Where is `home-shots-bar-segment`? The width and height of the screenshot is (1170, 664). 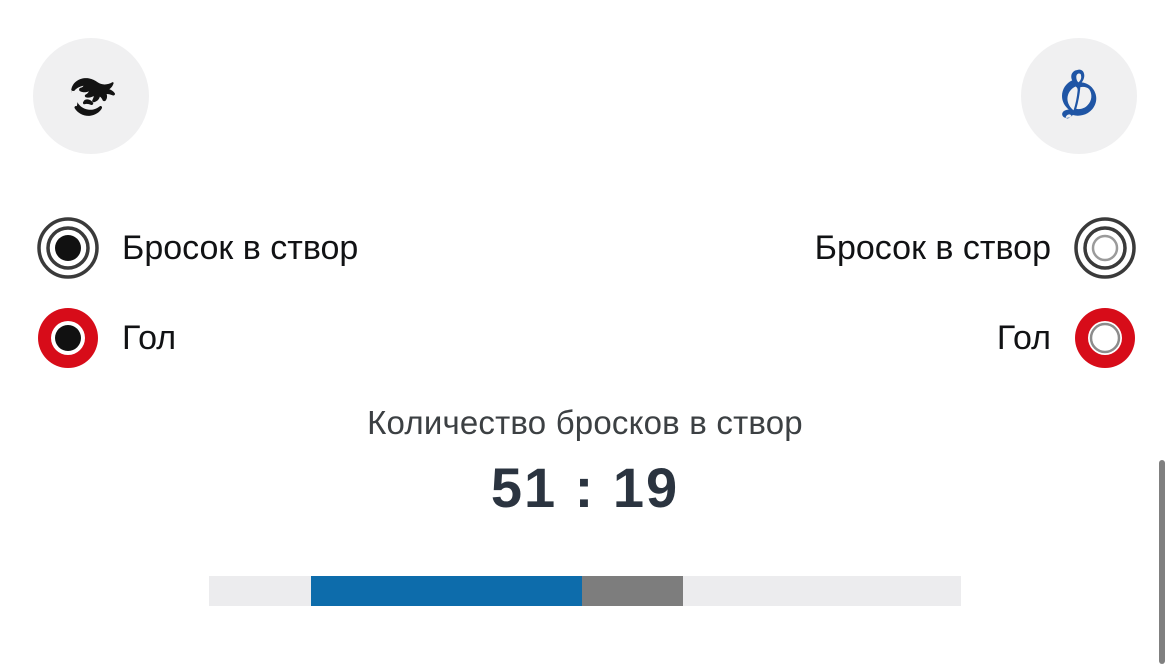 home-shots-bar-segment is located at coordinates (446, 591).